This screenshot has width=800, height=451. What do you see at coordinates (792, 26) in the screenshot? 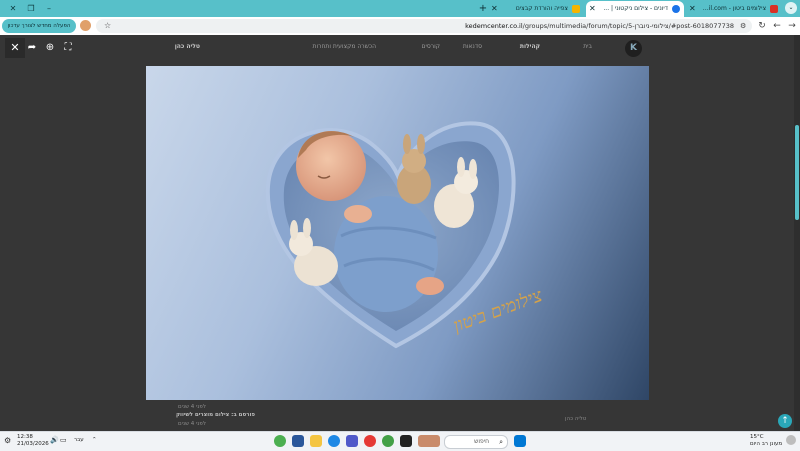
I see `back-button: →` at bounding box center [792, 26].